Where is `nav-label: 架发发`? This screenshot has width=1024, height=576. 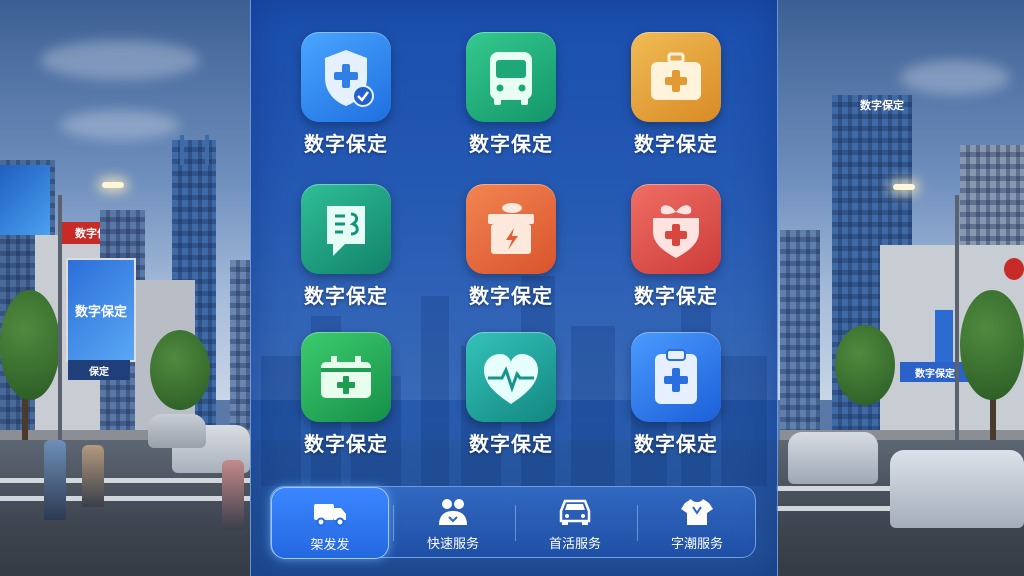
nav-label: 架发发 is located at coordinates (330, 545).